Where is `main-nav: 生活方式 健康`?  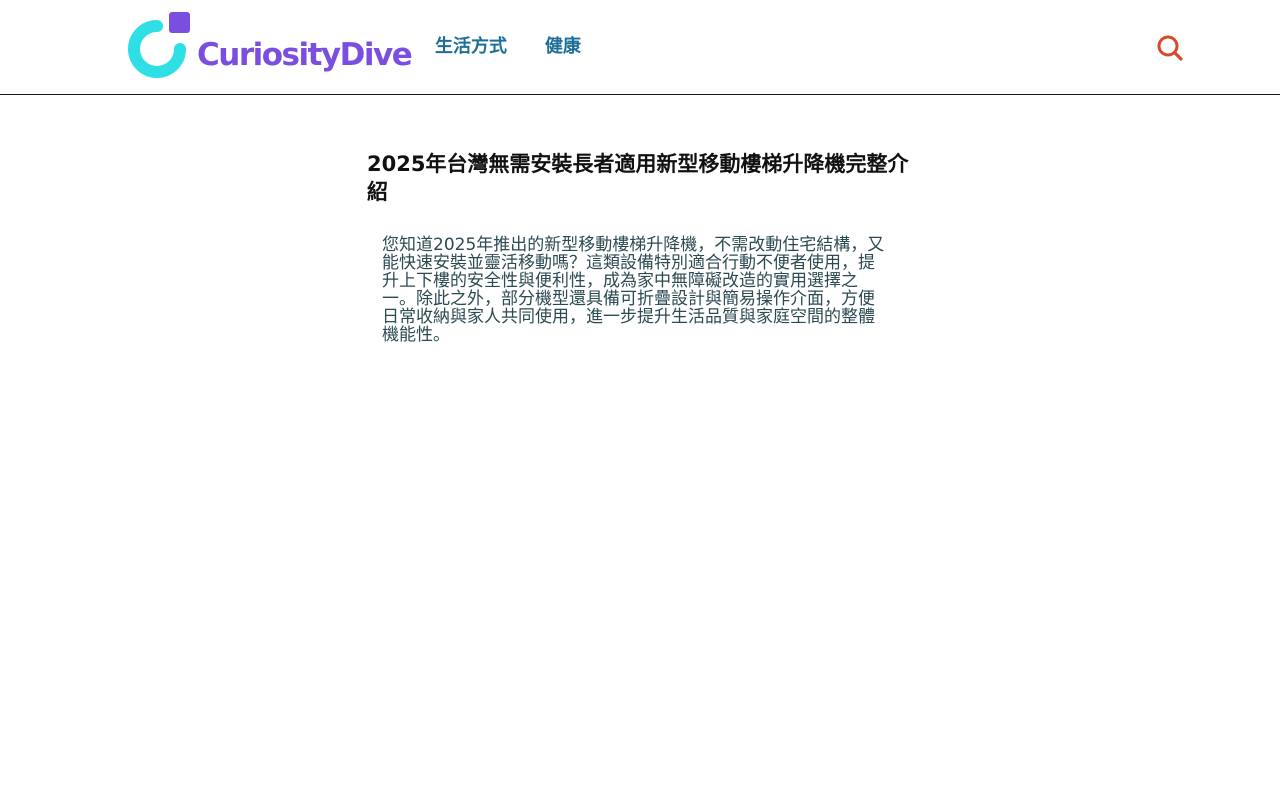 main-nav: 生活方式 健康 is located at coordinates (508, 47).